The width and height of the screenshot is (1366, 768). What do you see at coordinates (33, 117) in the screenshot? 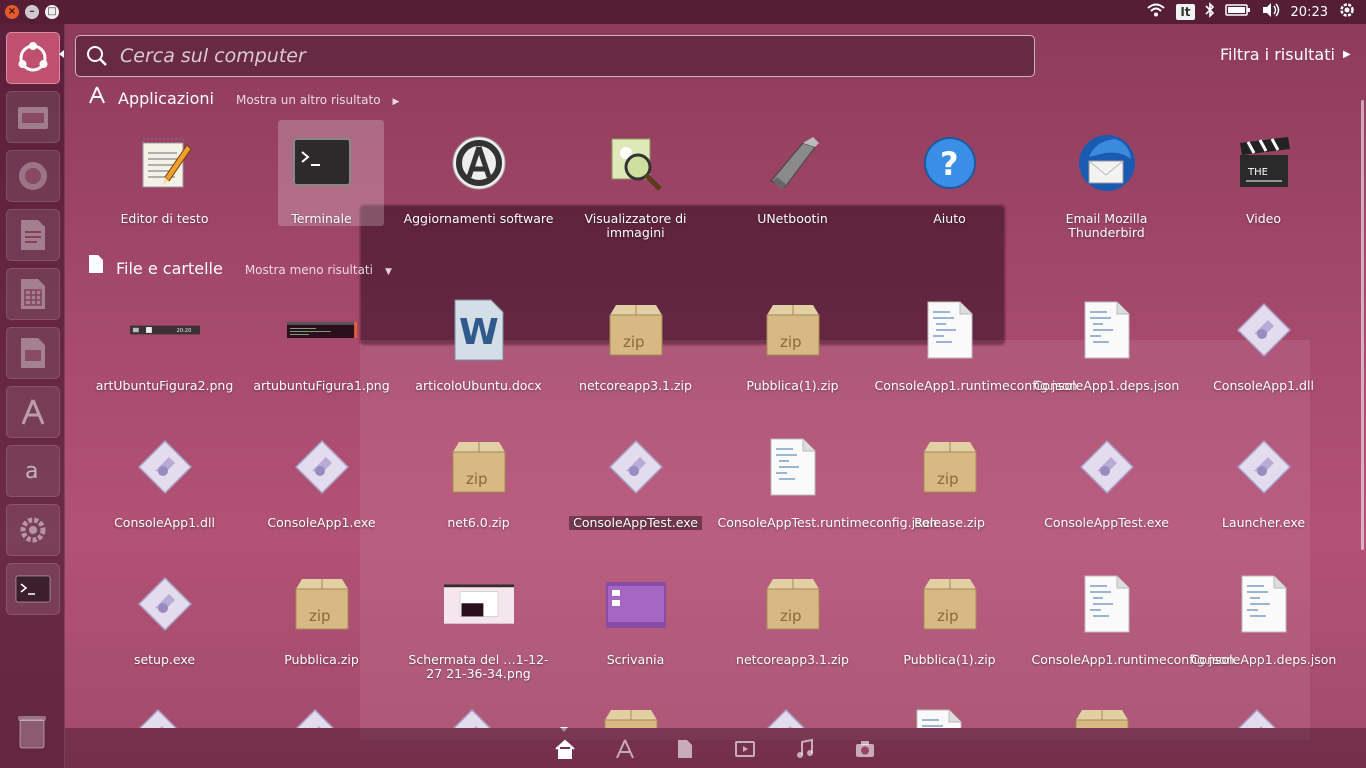
I see `files-icon` at bounding box center [33, 117].